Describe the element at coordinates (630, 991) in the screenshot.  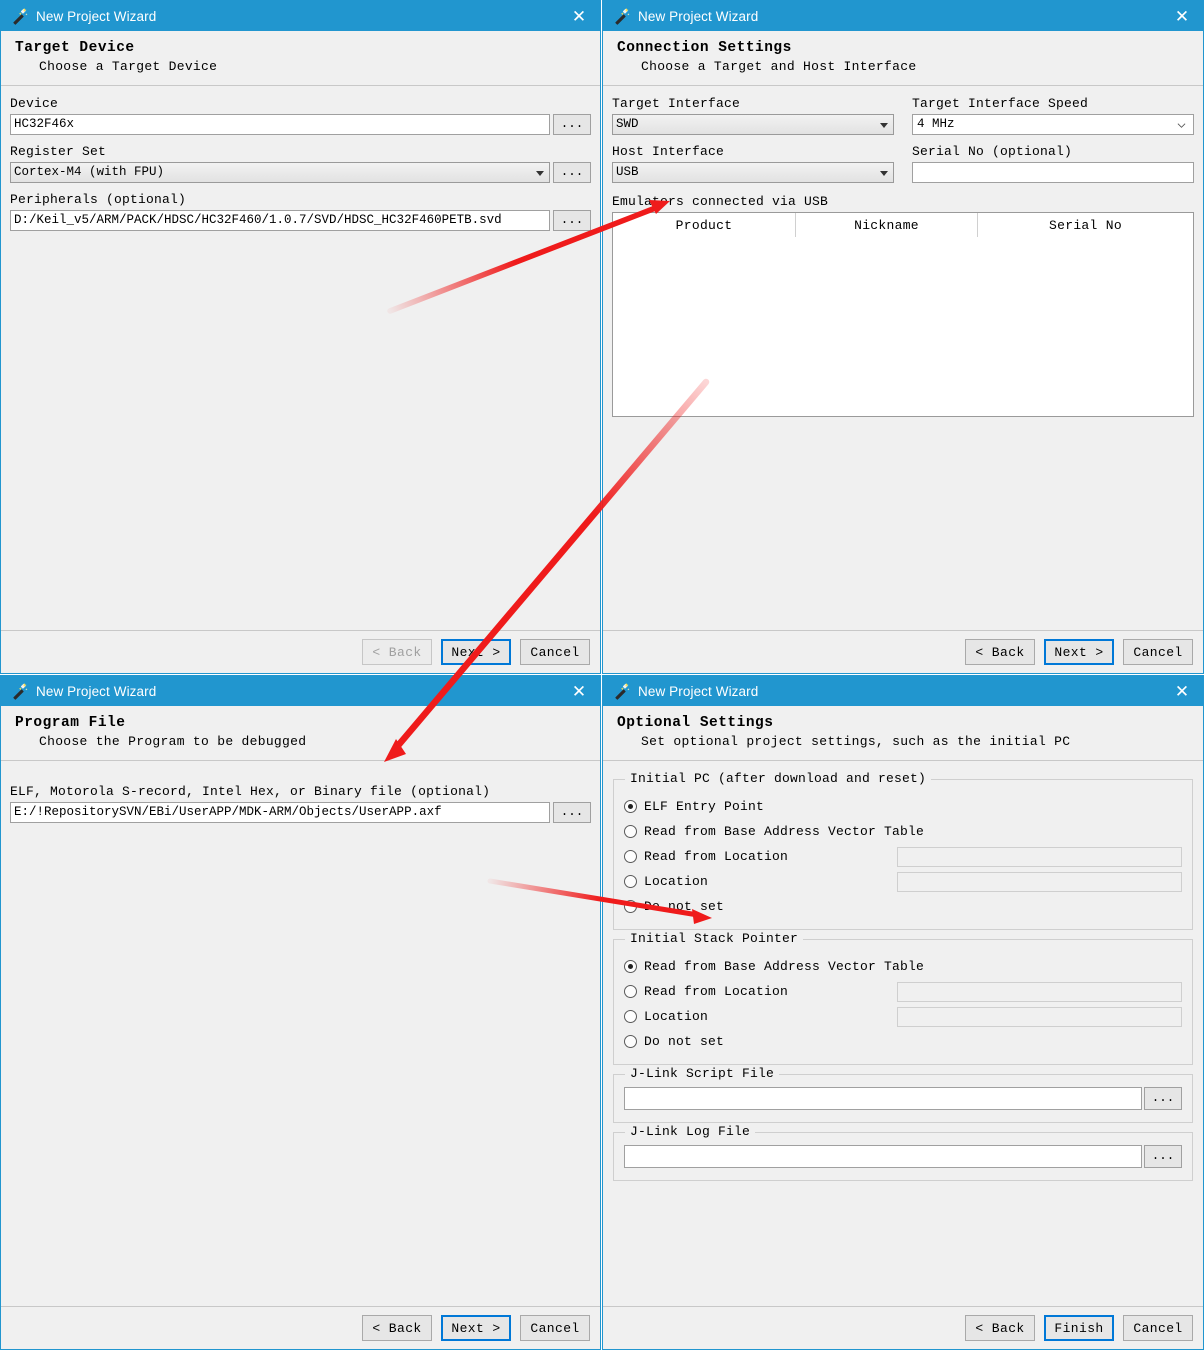
I see `radio-sp-read-from-location` at that location.